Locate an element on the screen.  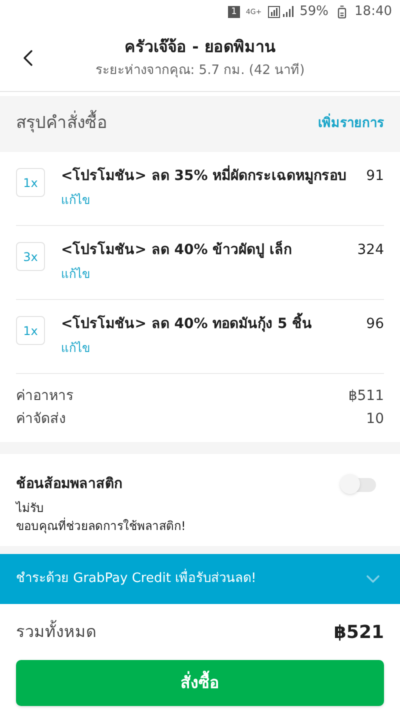
clock: 18:40 is located at coordinates (373, 12).